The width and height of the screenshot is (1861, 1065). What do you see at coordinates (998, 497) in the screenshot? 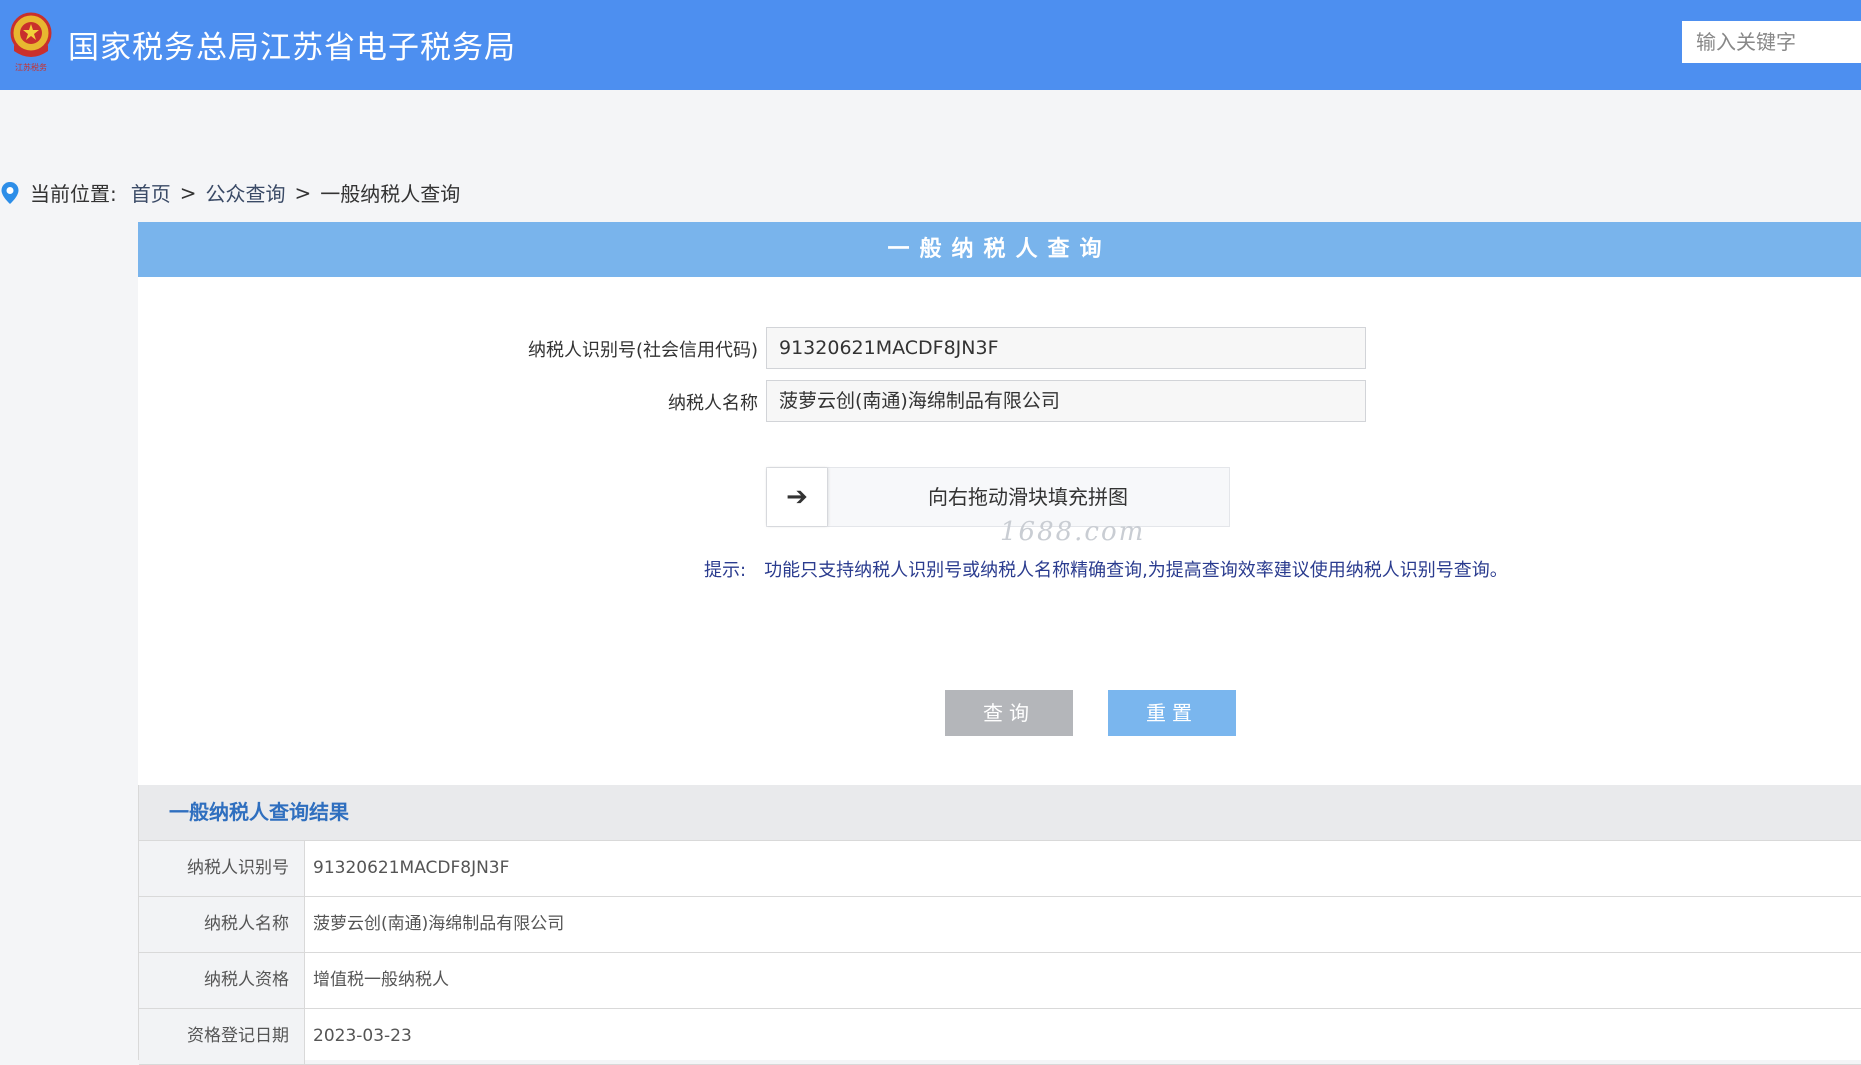
I see `captcha-slider: ➔ 向右拖动滑块填充拼图` at bounding box center [998, 497].